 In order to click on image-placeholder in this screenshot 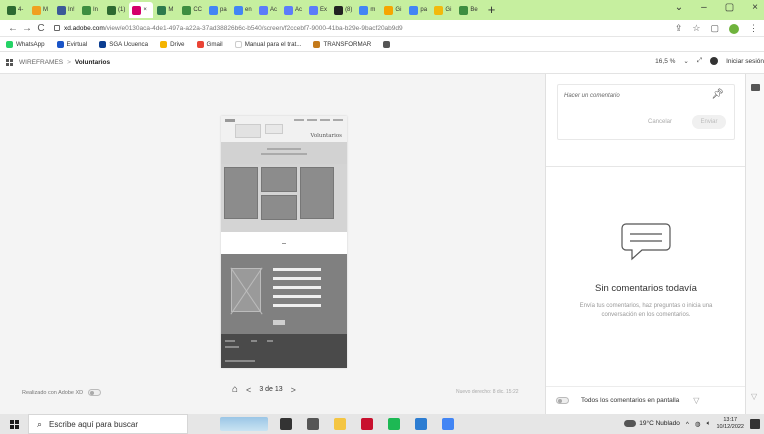, I will do `click(246, 290)`.